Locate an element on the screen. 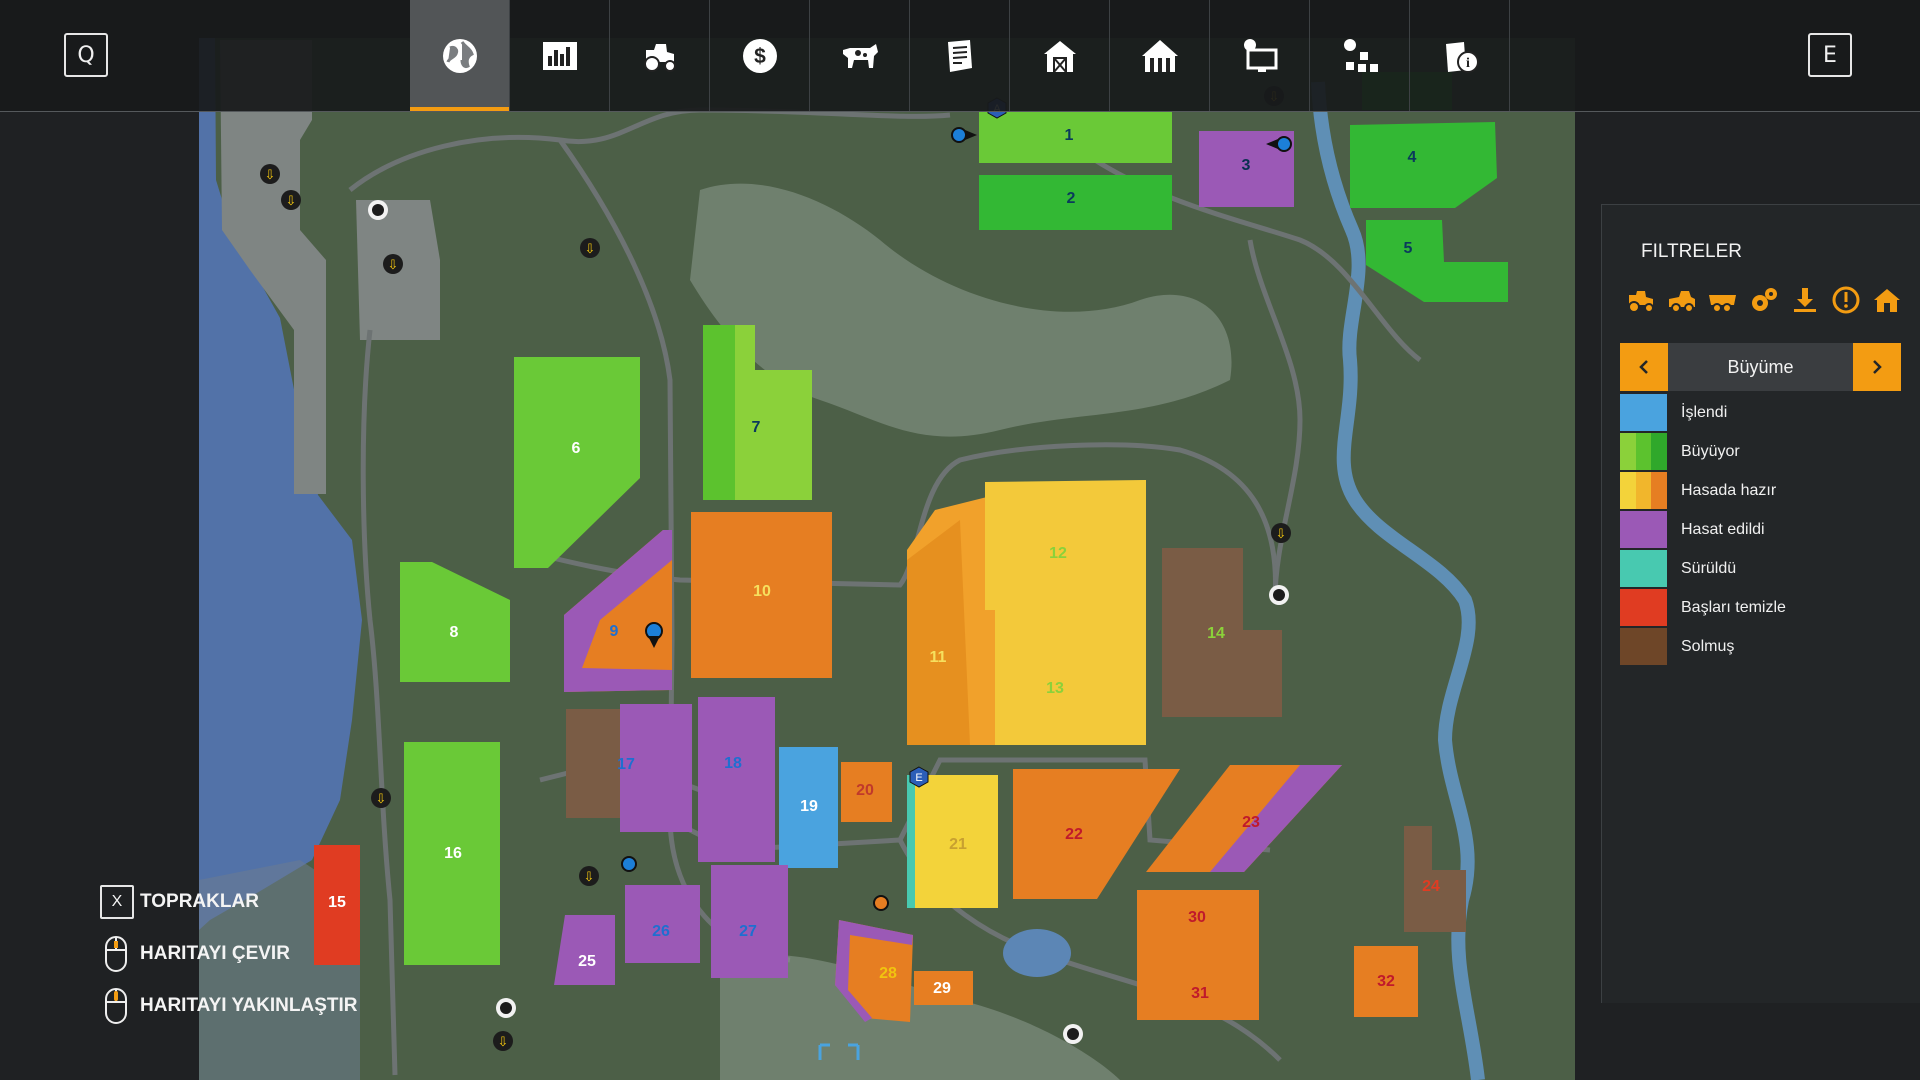 The width and height of the screenshot is (1920, 1080). legend-item: Başları temizle is located at coordinates (1703, 607).